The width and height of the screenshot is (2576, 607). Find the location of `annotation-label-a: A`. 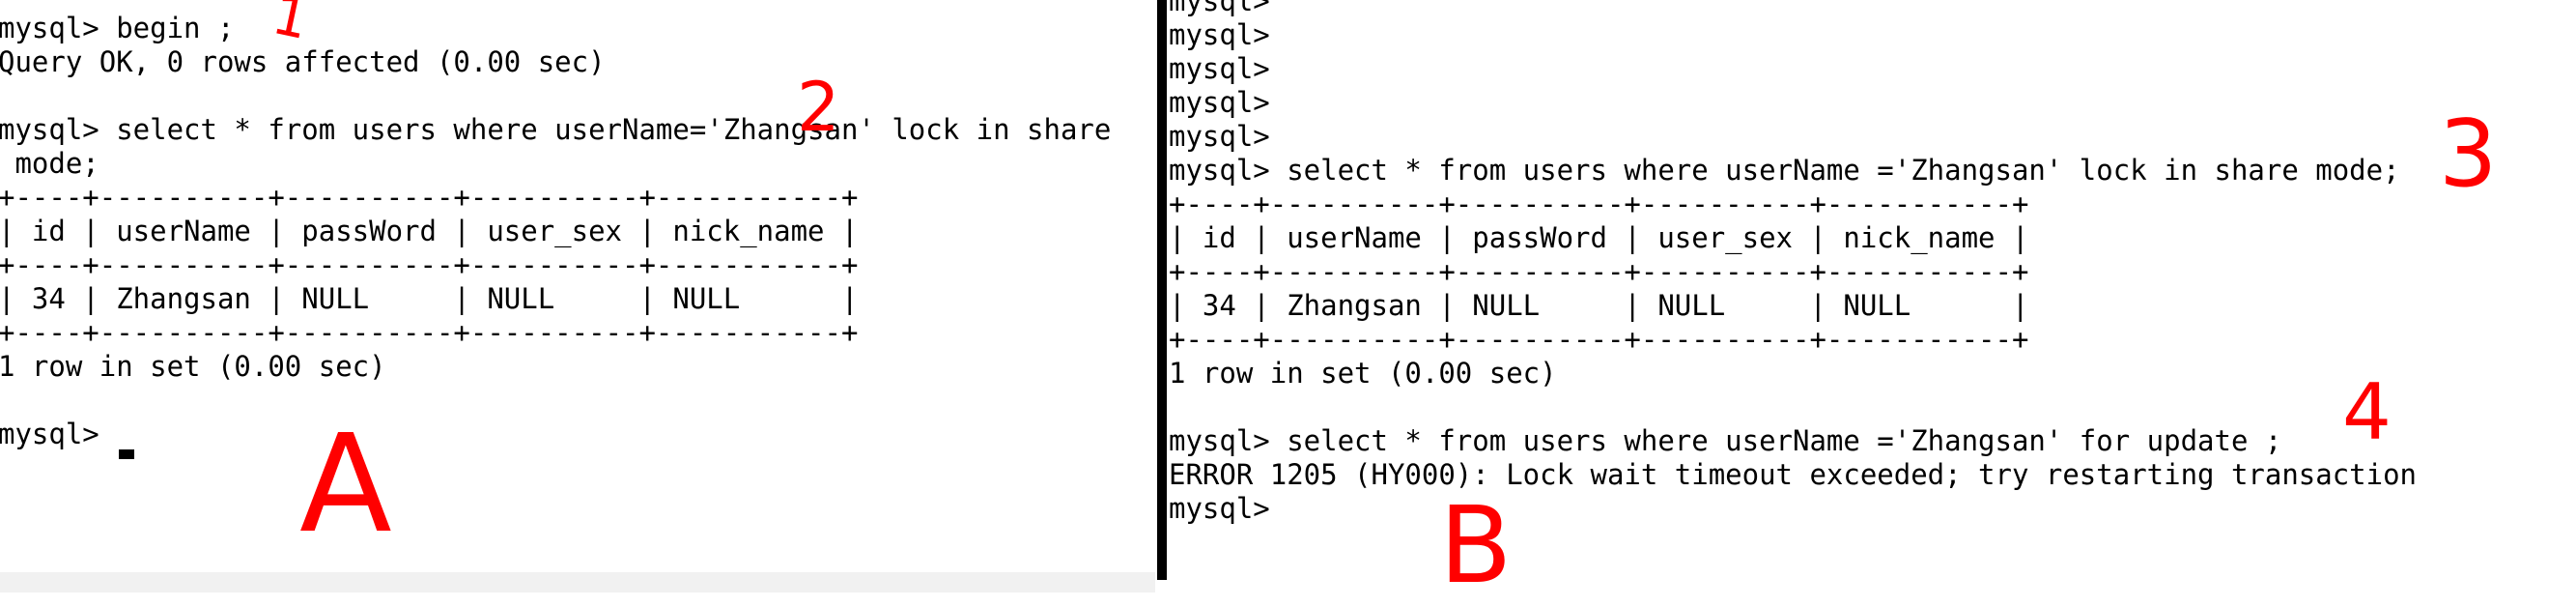

annotation-label-a: A is located at coordinates (345, 485).